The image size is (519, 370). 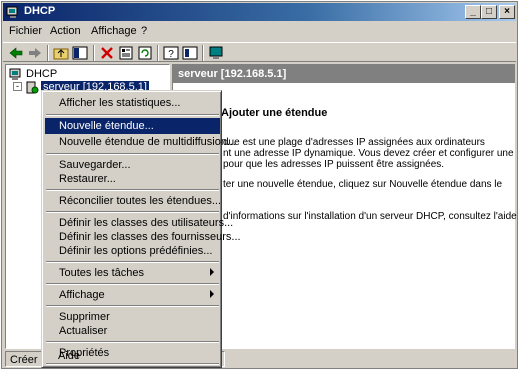 What do you see at coordinates (132, 331) in the screenshot?
I see `menu-item-actualiser: Actualiser` at bounding box center [132, 331].